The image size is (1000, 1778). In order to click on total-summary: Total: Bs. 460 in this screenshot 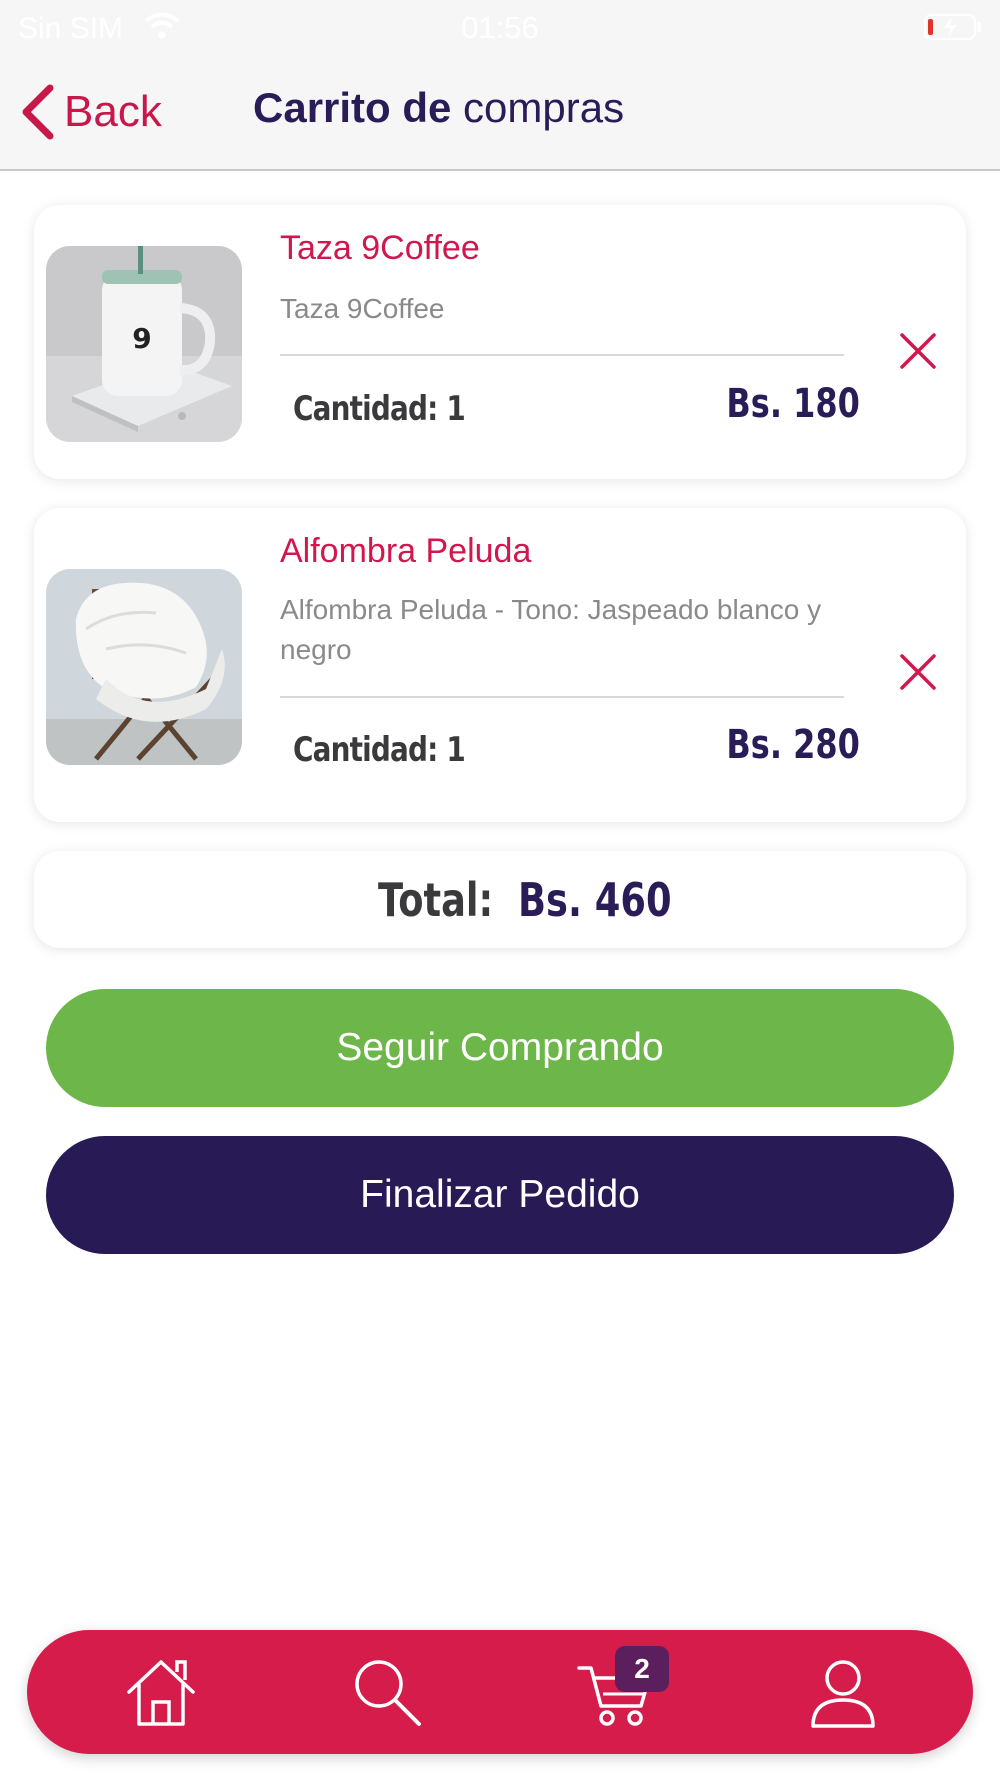, I will do `click(500, 899)`.